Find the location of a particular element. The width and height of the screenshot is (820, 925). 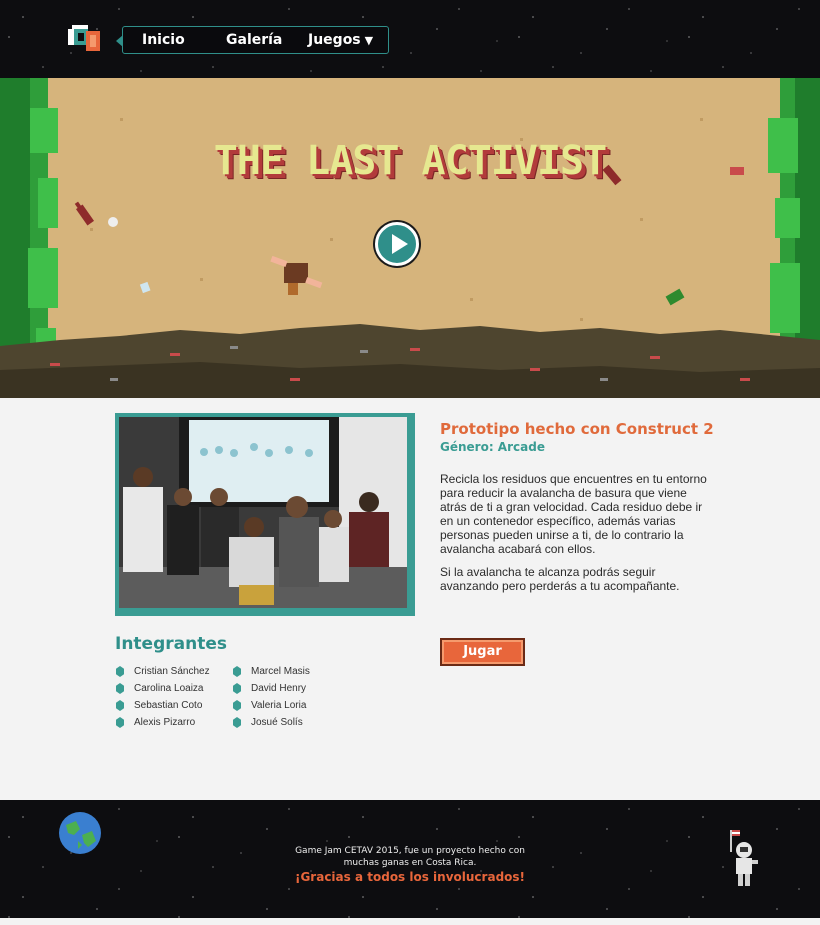

list-item: Carolina Loaiza is located at coordinates (163, 688).